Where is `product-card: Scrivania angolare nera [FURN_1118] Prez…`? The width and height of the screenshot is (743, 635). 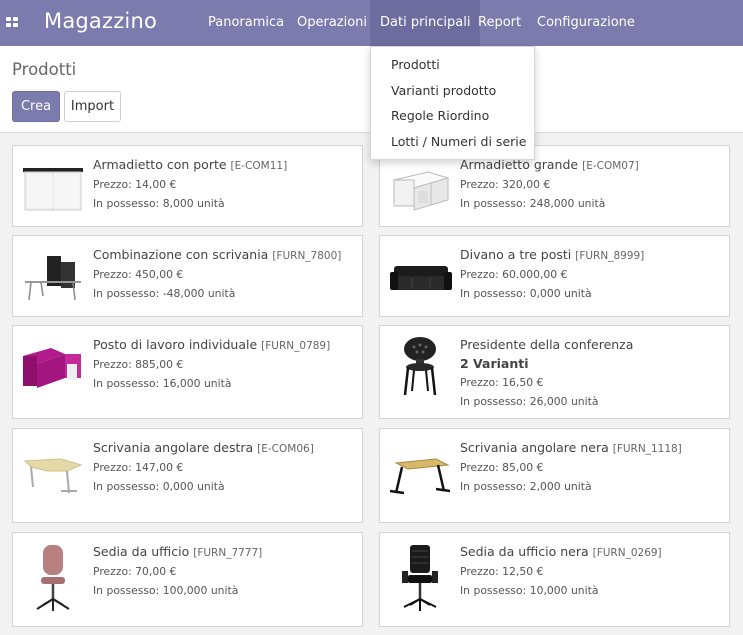 product-card: Scrivania angolare nera [FURN_1118] Prez… is located at coordinates (554, 475).